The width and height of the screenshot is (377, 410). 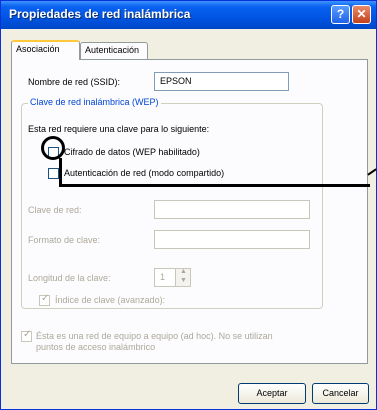 What do you see at coordinates (64, 240) in the screenshot?
I see `key-format-label: Formato de clave:` at bounding box center [64, 240].